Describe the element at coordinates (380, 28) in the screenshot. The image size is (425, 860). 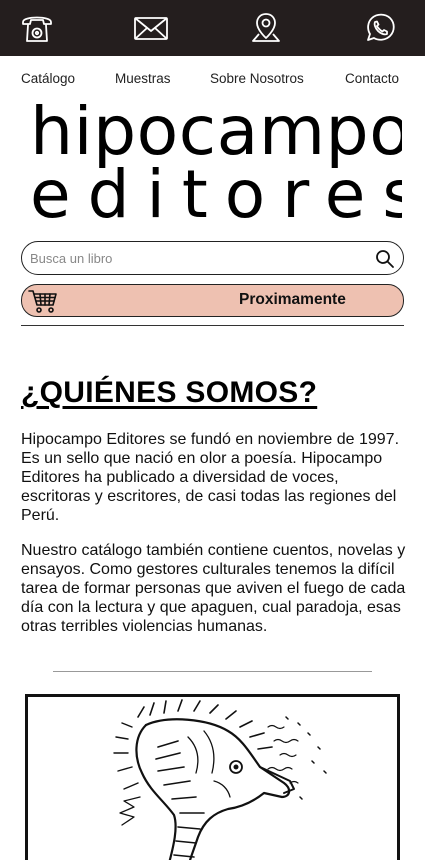
I see `whatsapp-icon` at that location.